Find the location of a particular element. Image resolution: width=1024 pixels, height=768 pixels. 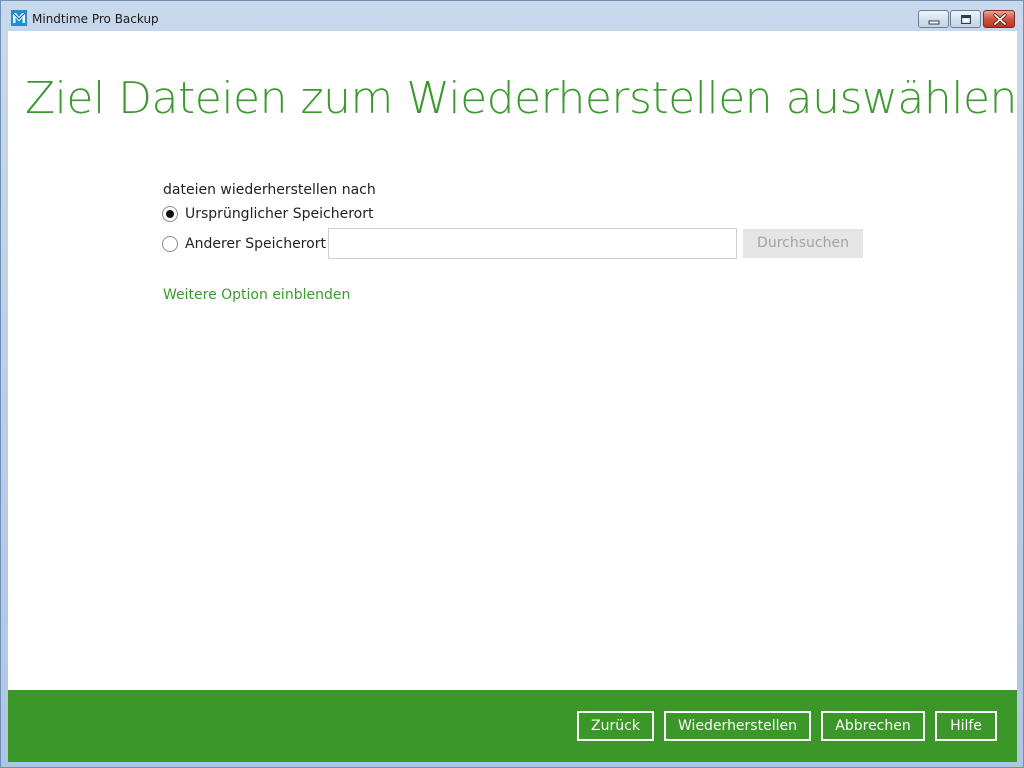

radio-original-location: Ursprünglicher Speicherort is located at coordinates (267, 214).